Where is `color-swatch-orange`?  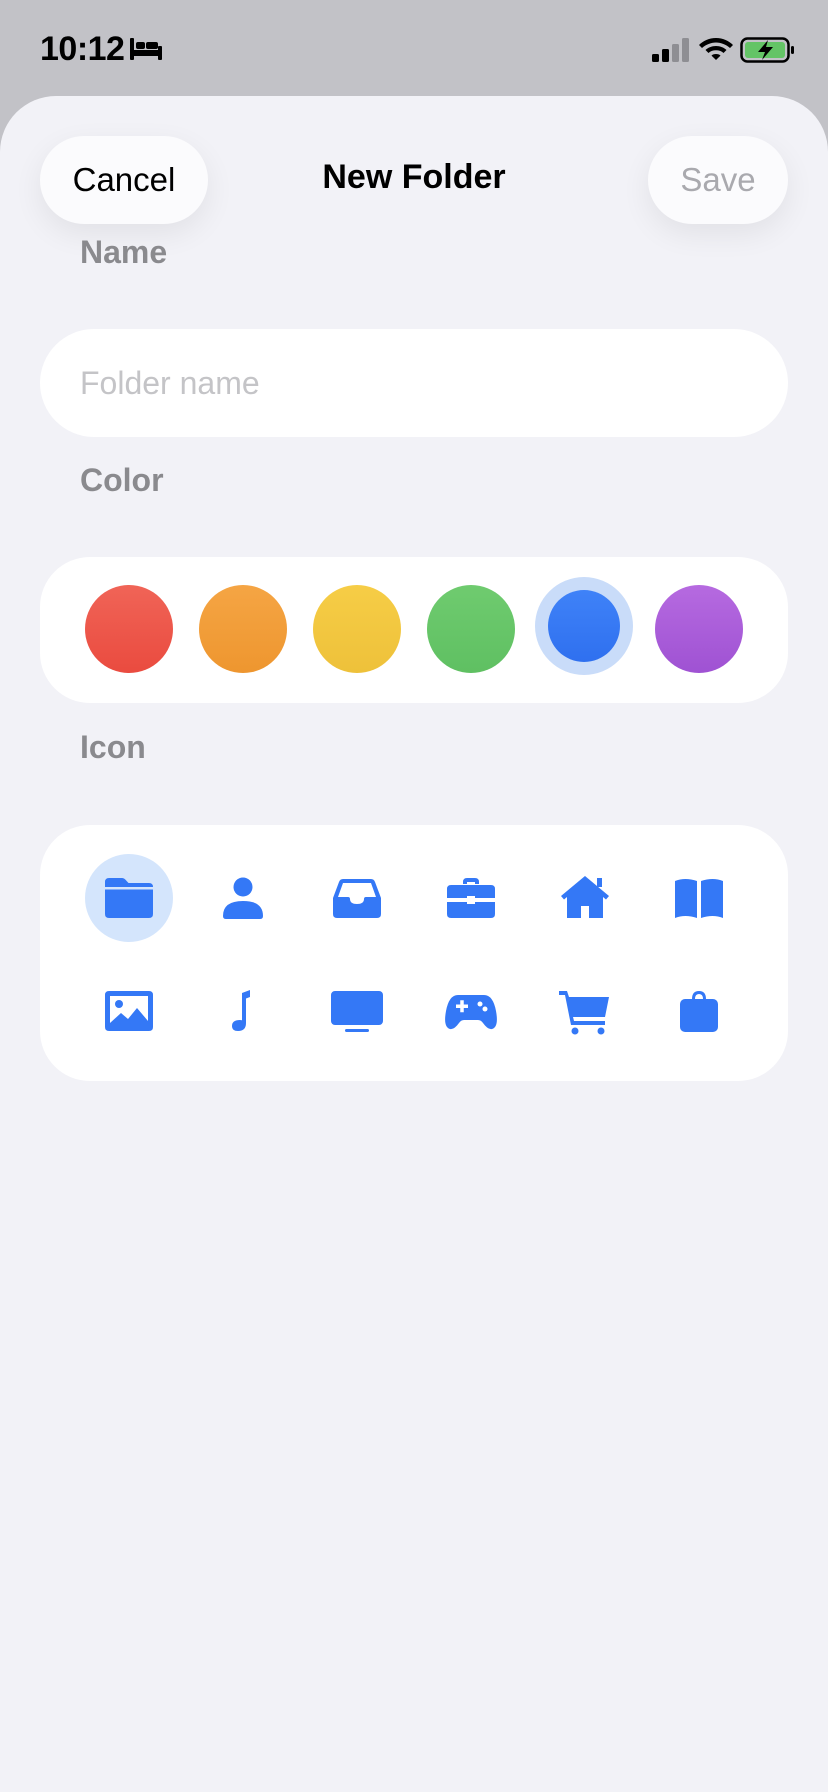
color-swatch-orange is located at coordinates (243, 629).